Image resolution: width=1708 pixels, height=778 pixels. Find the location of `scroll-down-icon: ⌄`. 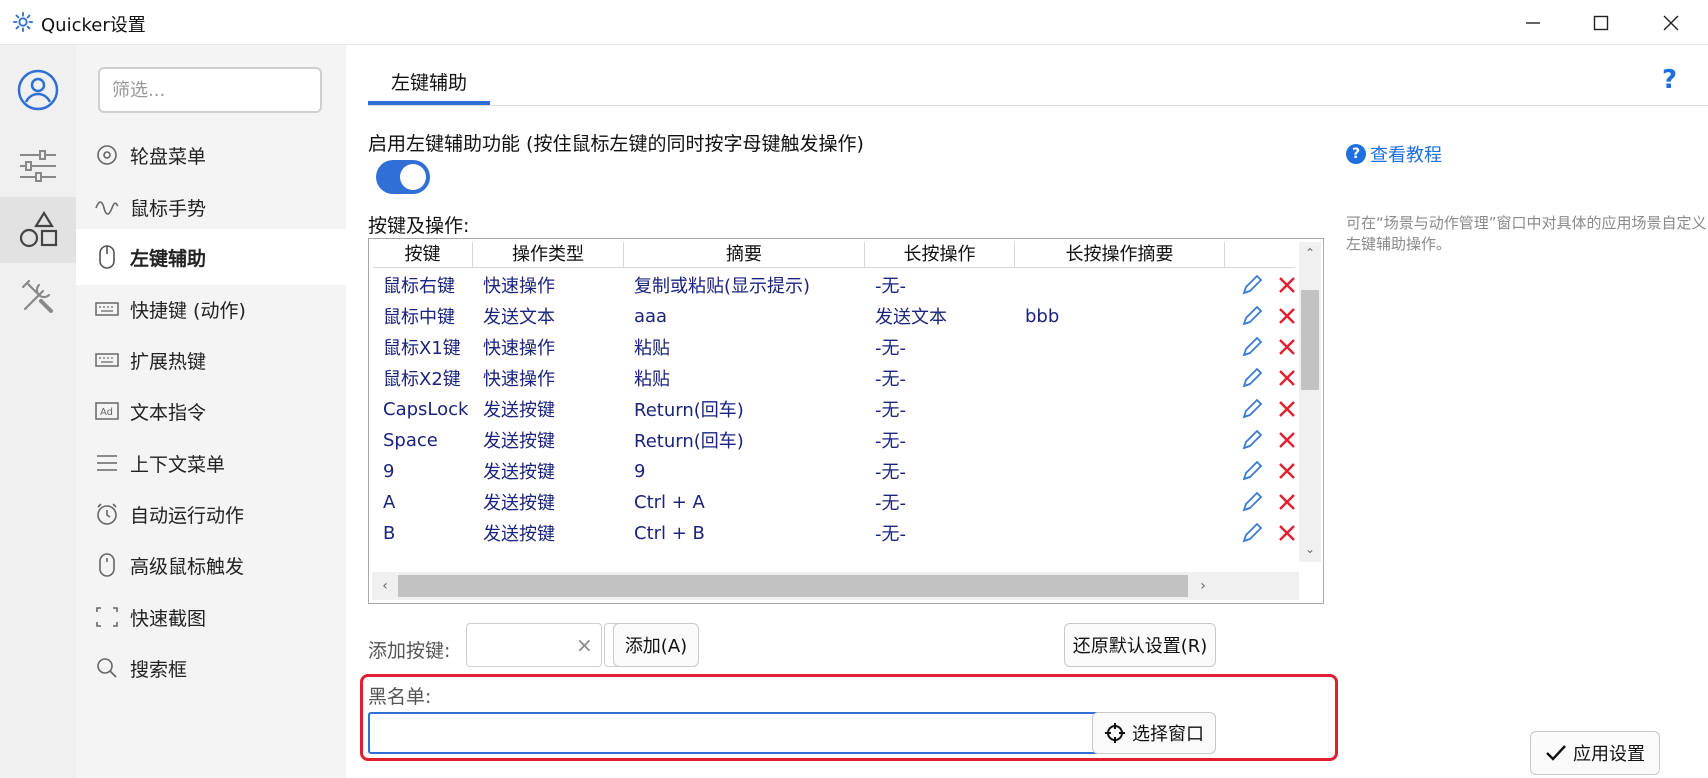

scroll-down-icon: ⌄ is located at coordinates (1310, 549).